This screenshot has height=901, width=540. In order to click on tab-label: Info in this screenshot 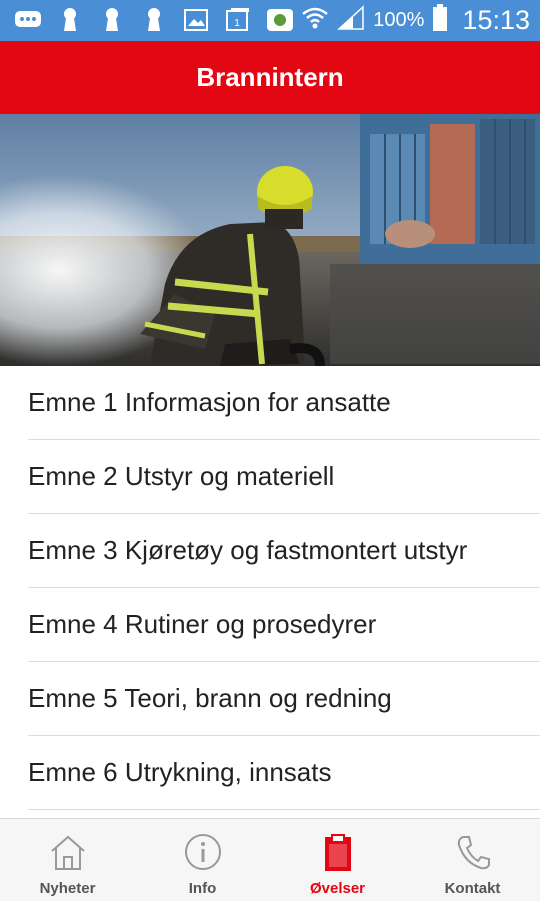, I will do `click(202, 888)`.